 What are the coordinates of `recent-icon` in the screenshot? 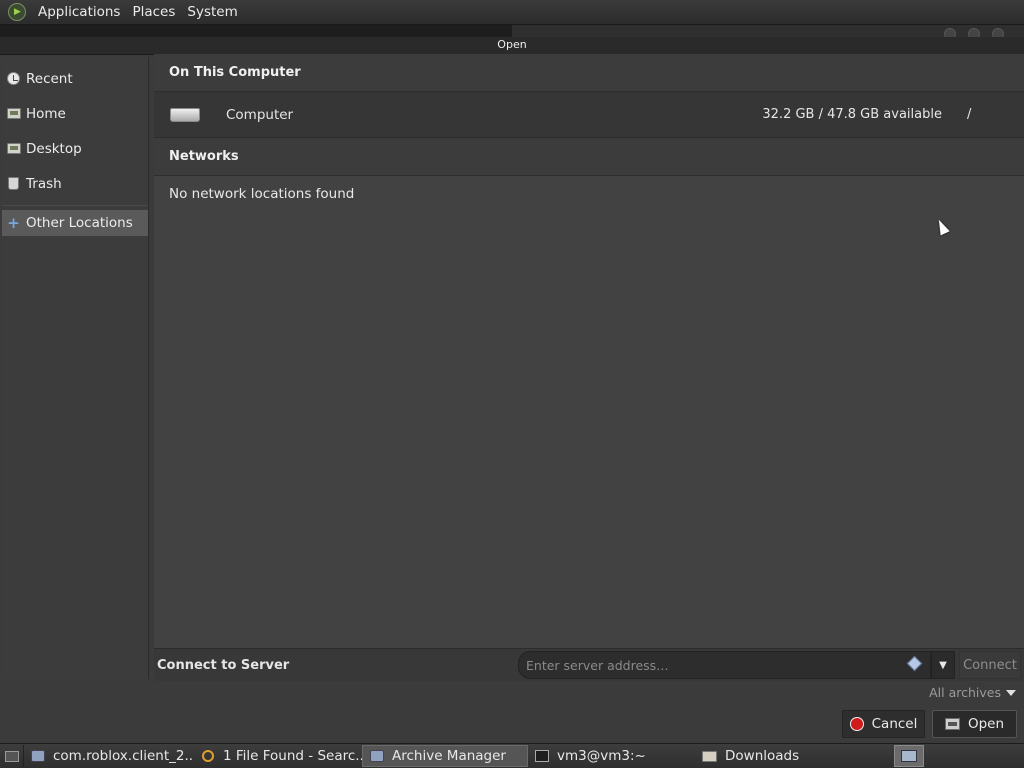 It's located at (13, 79).